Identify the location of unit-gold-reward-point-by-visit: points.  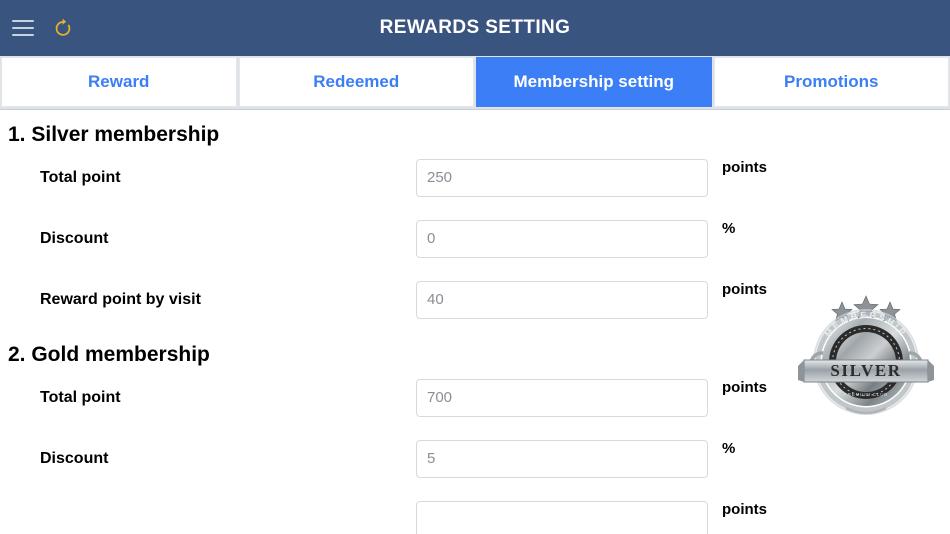
(744, 510).